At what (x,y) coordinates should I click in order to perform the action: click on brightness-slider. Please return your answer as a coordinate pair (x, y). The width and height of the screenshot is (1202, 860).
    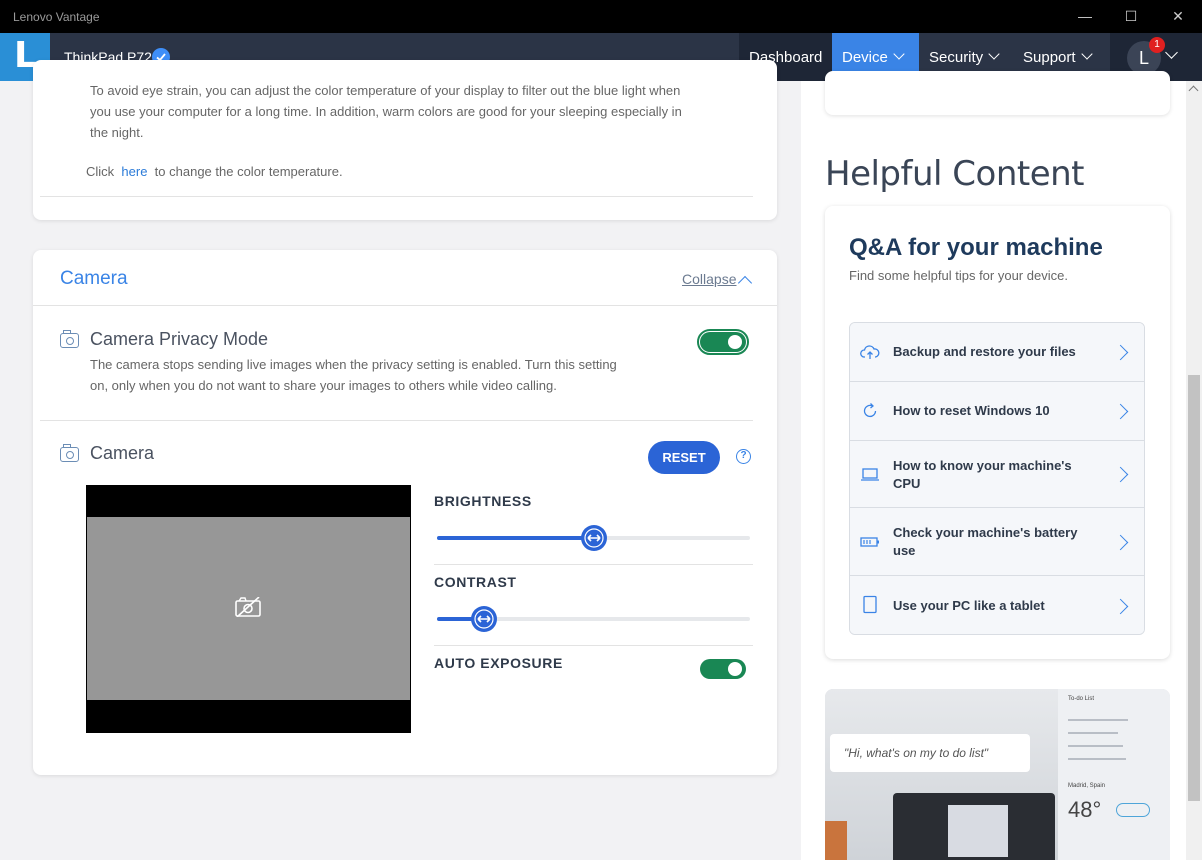
    Looking at the image, I should click on (593, 538).